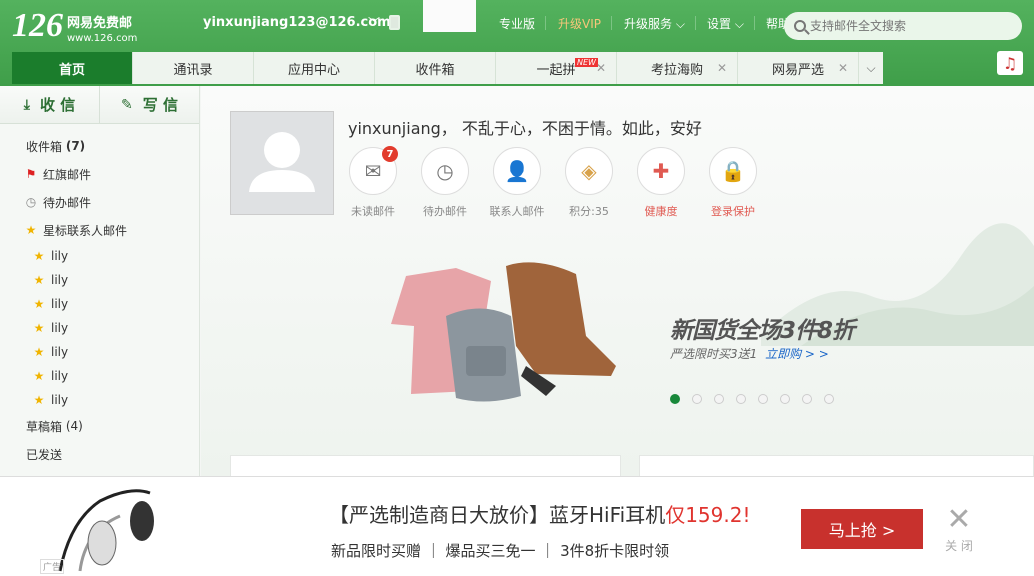  I want to click on search-box, so click(903, 26).